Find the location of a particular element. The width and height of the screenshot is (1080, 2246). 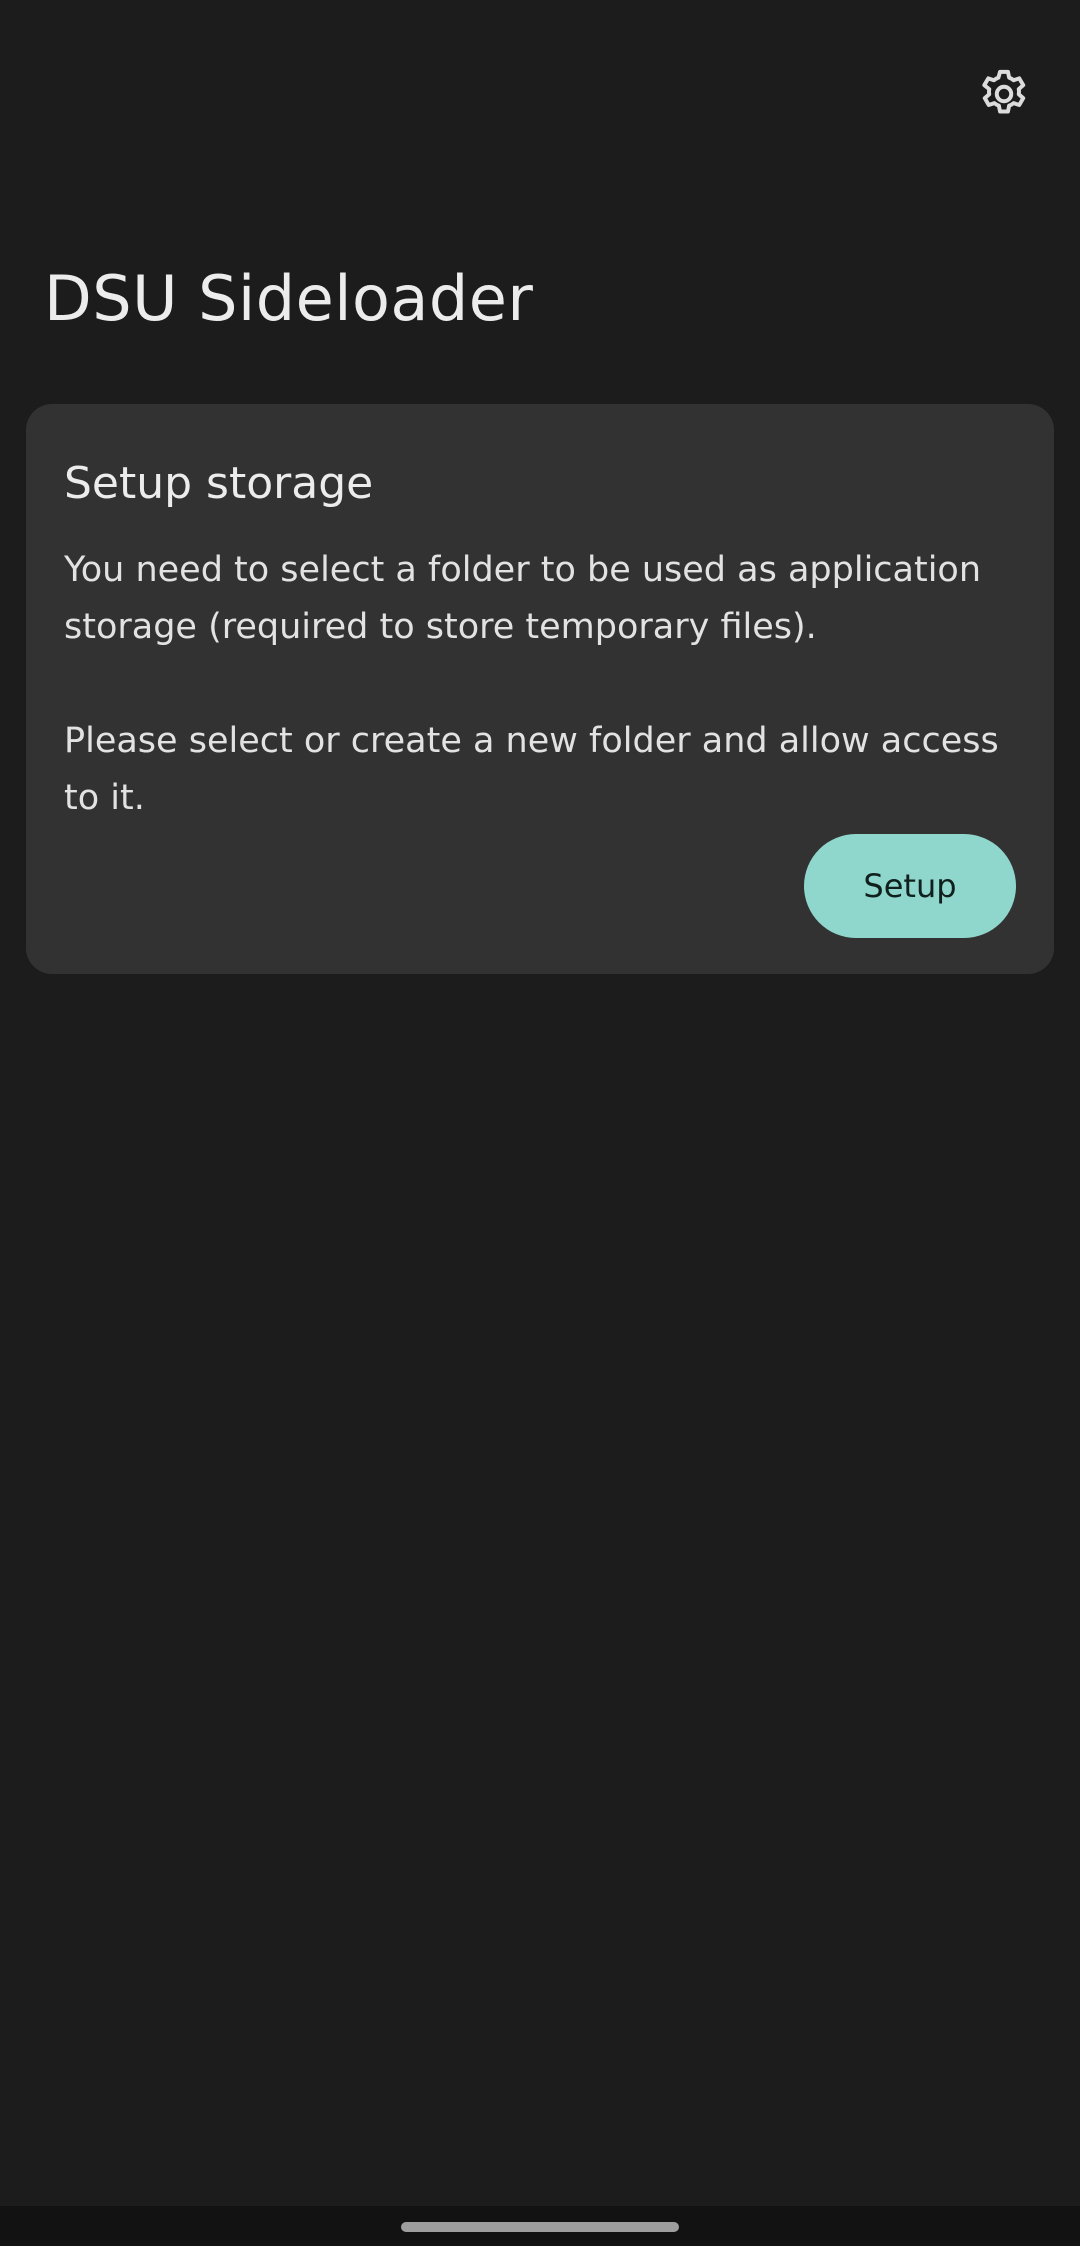

card-title: Setup storage is located at coordinates (219, 483).